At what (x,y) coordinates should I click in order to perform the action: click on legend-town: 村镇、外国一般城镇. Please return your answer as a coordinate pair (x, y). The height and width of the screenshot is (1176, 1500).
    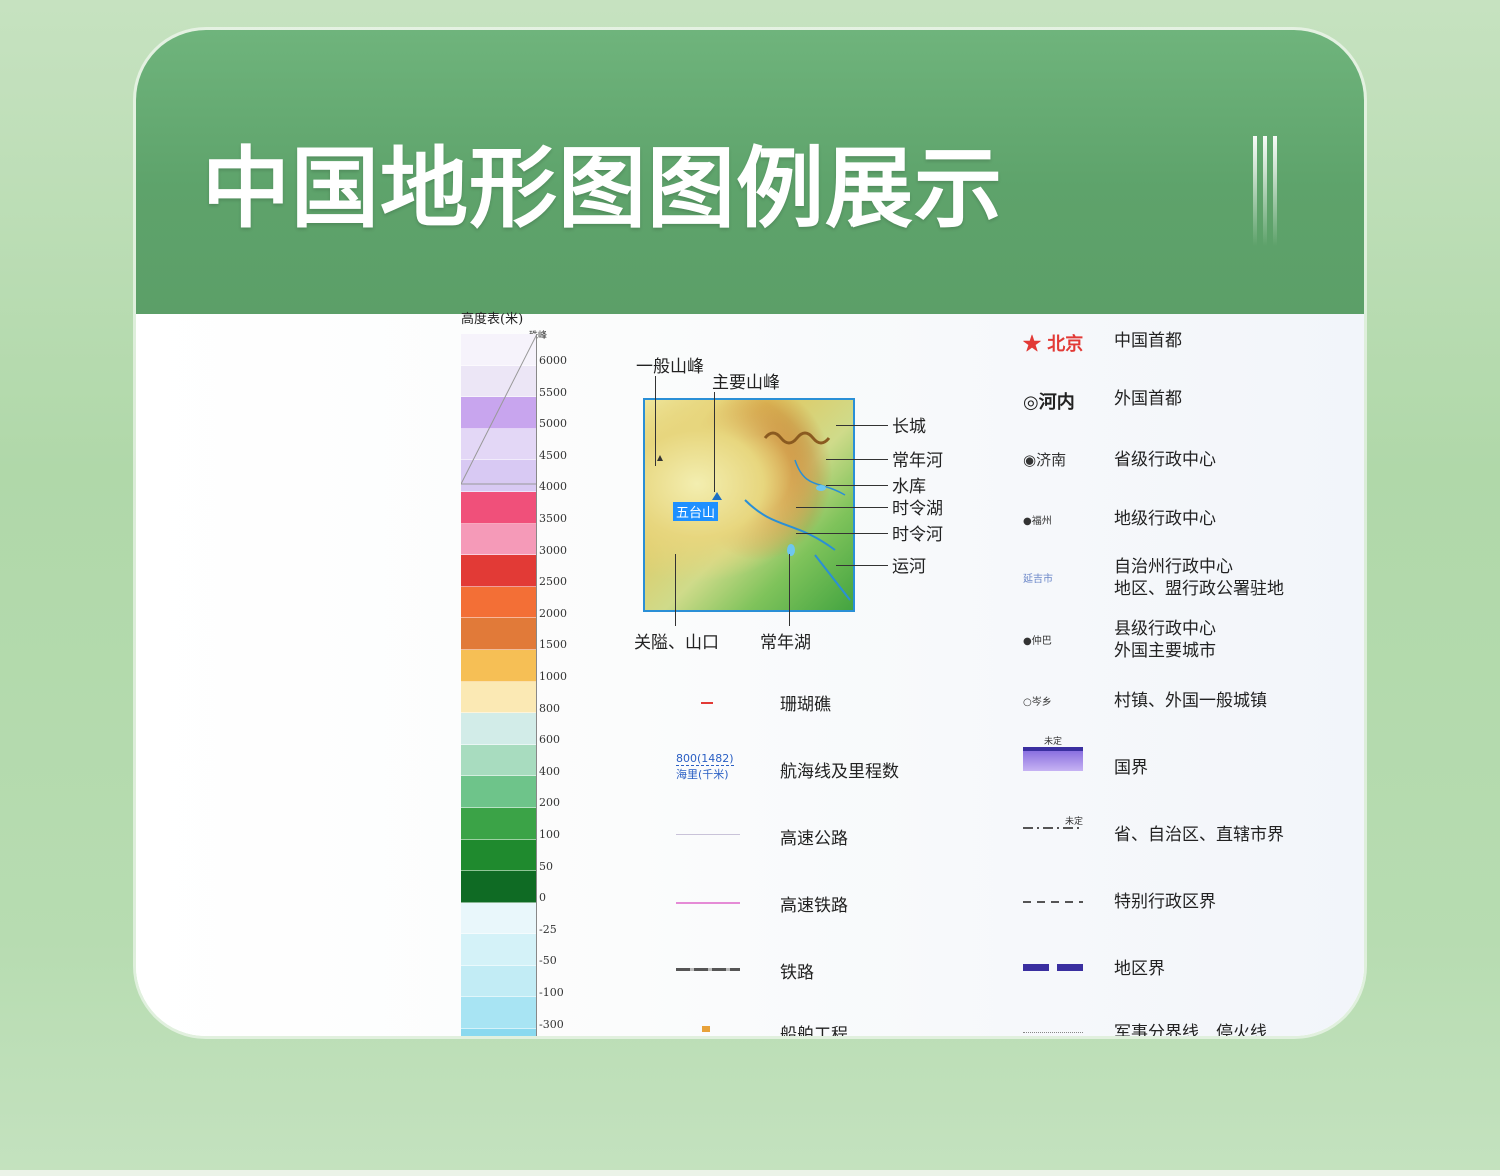
    Looking at the image, I should click on (1190, 701).